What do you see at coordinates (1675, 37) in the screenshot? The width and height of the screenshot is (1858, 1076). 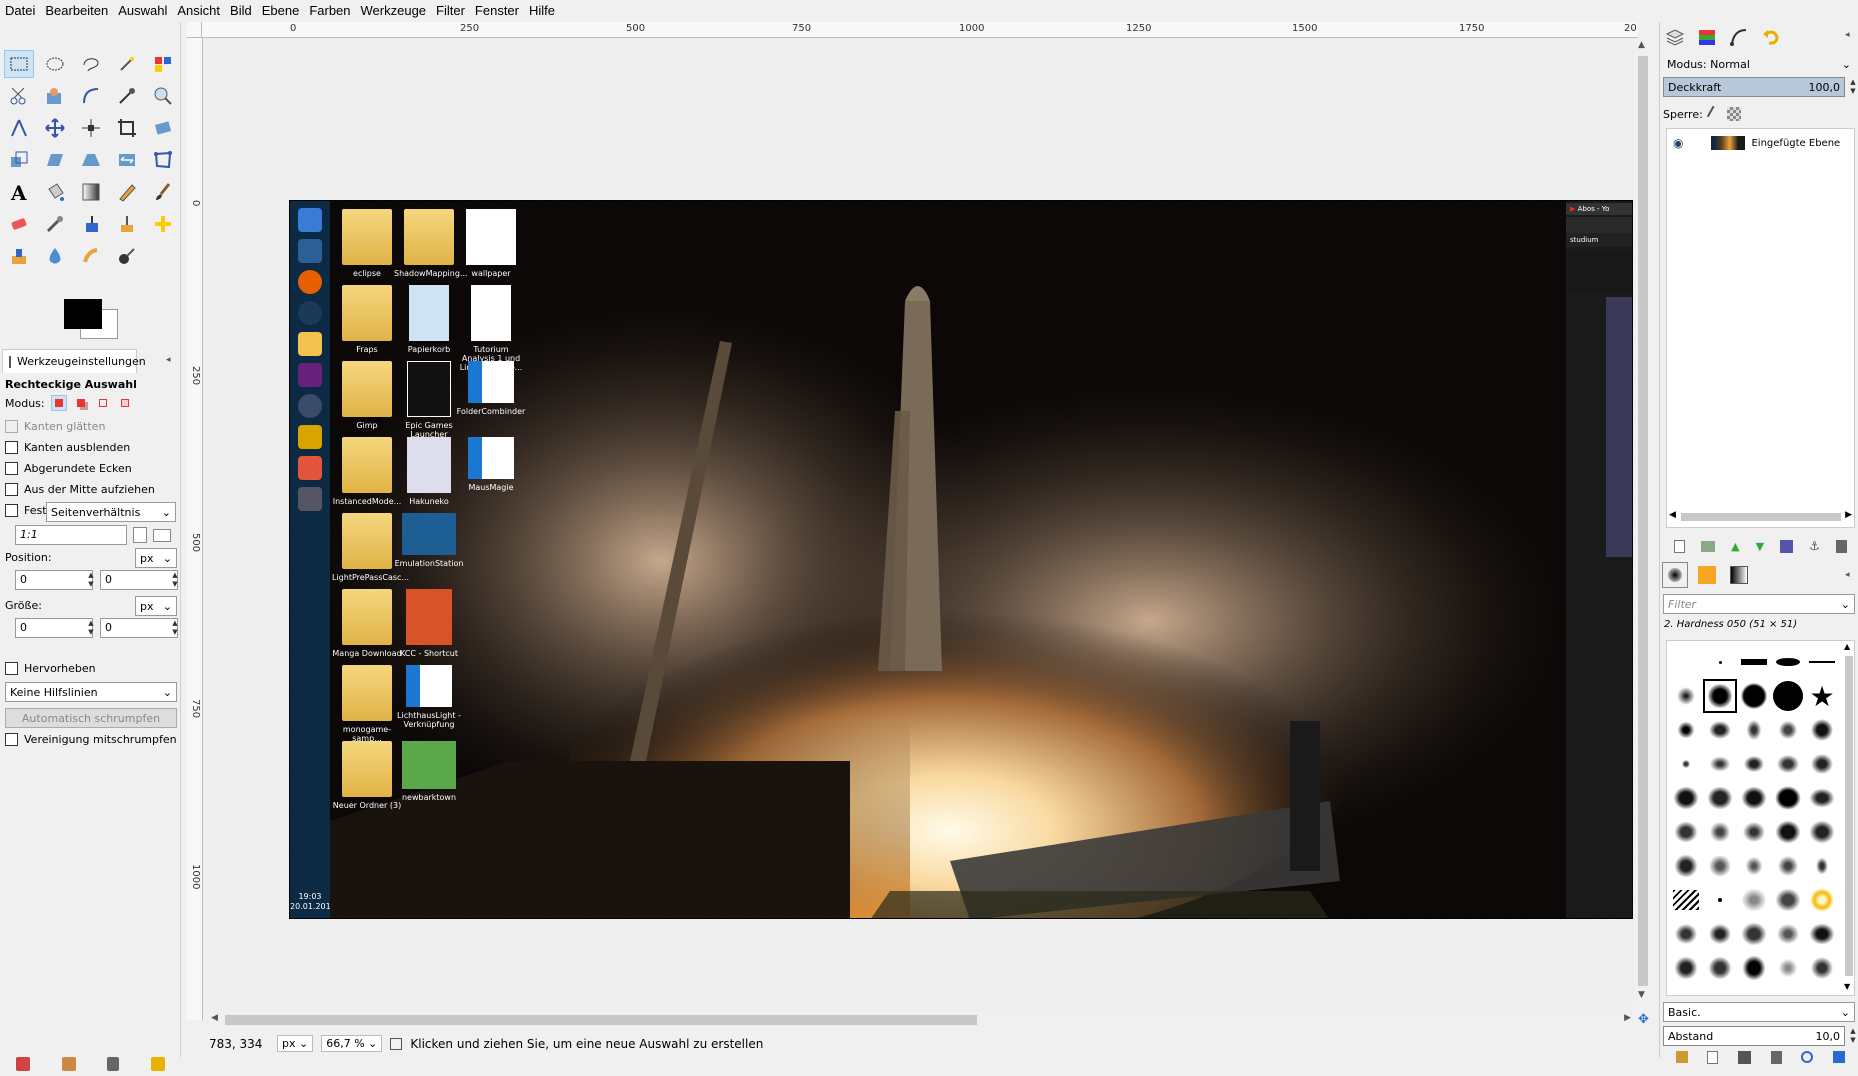 I see `tab-layers` at bounding box center [1675, 37].